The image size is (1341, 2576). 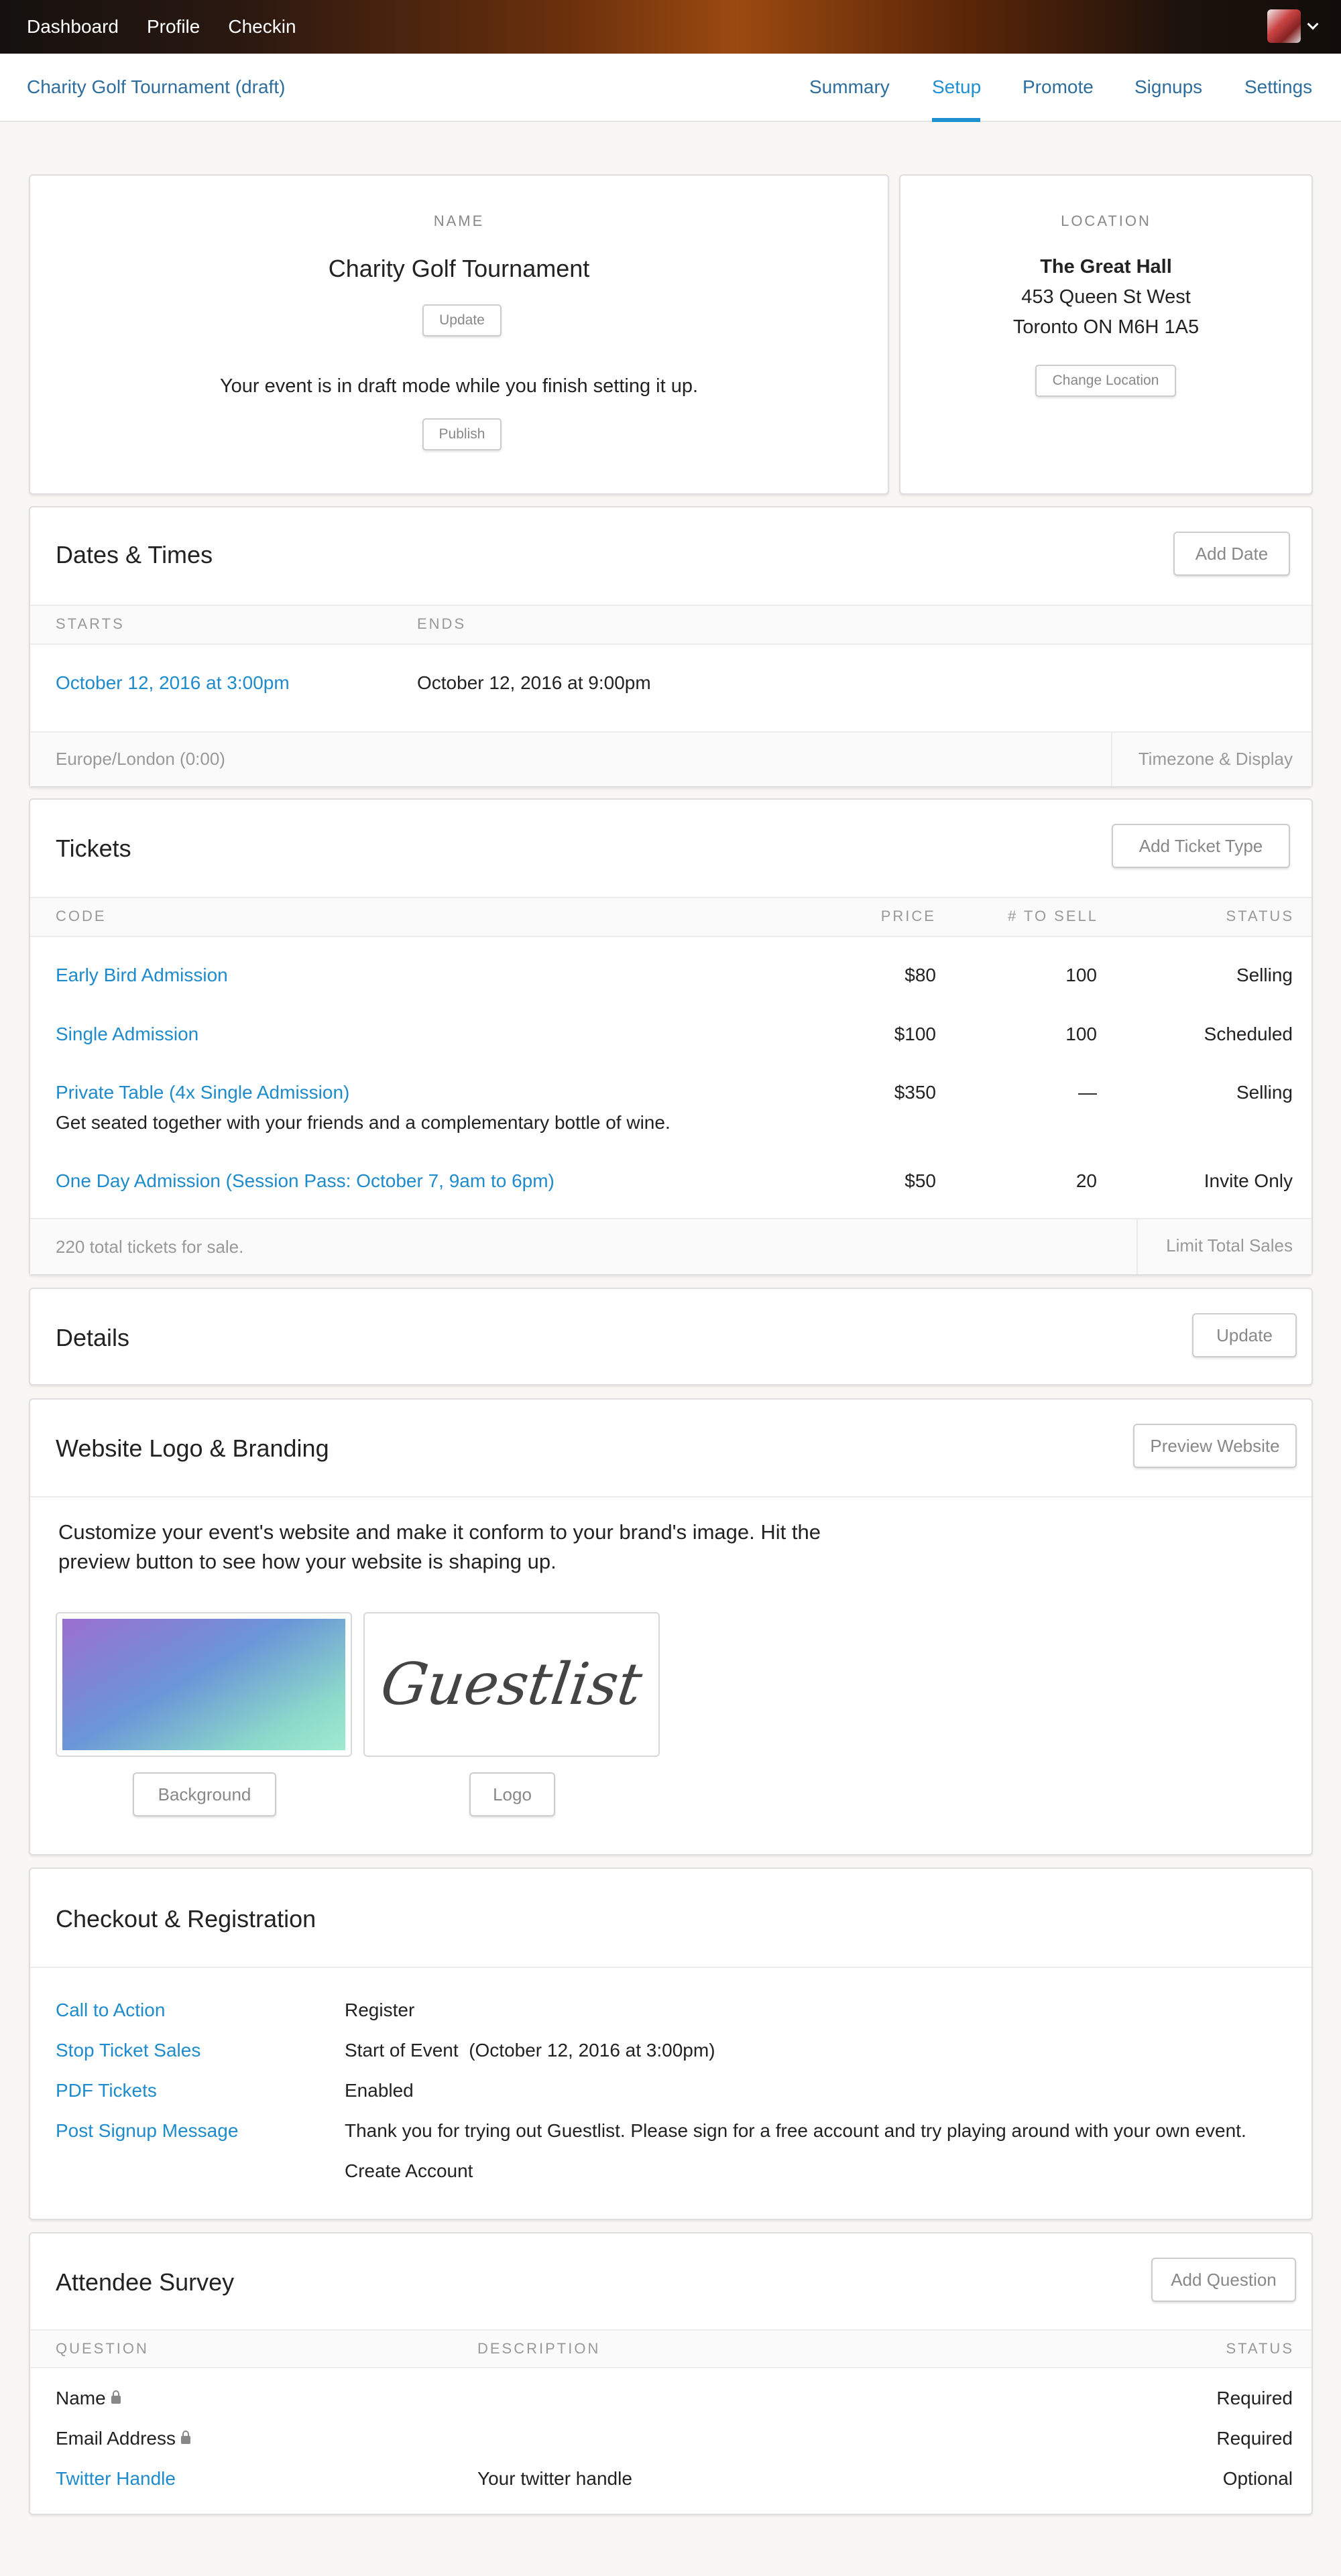 I want to click on survey-question: Email Address, so click(x=123, y=2438).